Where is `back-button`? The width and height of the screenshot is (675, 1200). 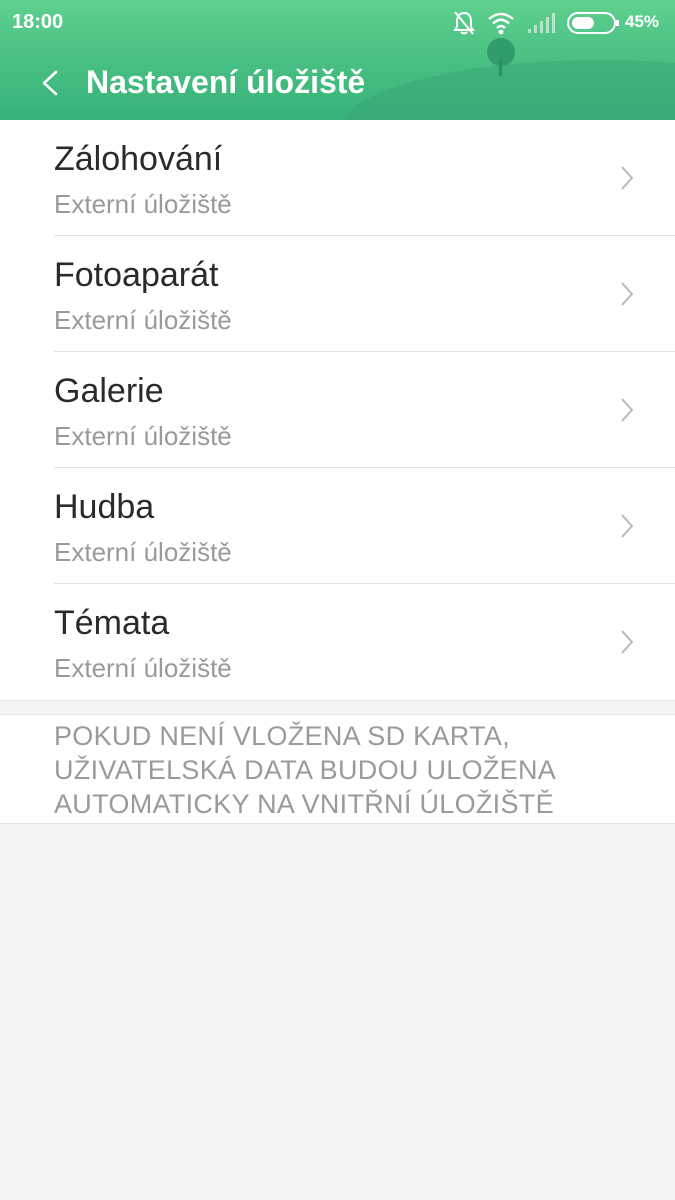
back-button is located at coordinates (52, 83).